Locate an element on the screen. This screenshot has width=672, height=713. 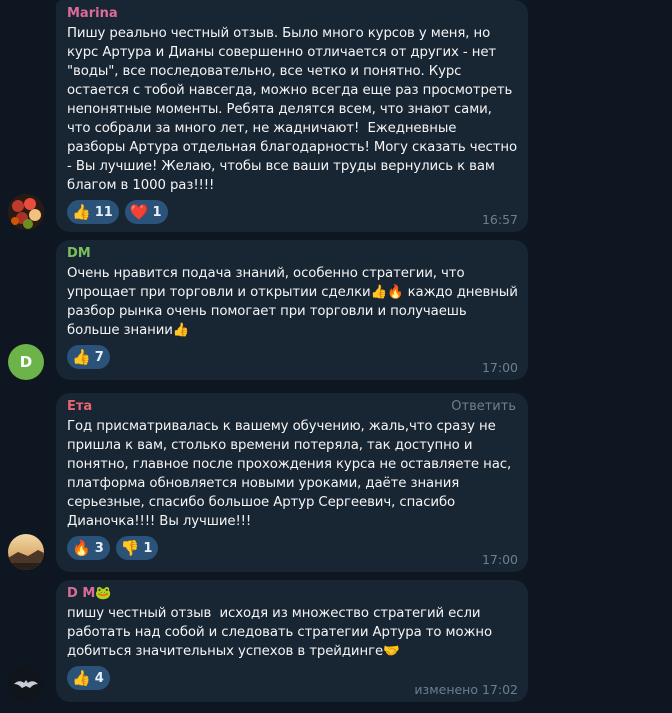
reaction-count: 11 is located at coordinates (103, 212).